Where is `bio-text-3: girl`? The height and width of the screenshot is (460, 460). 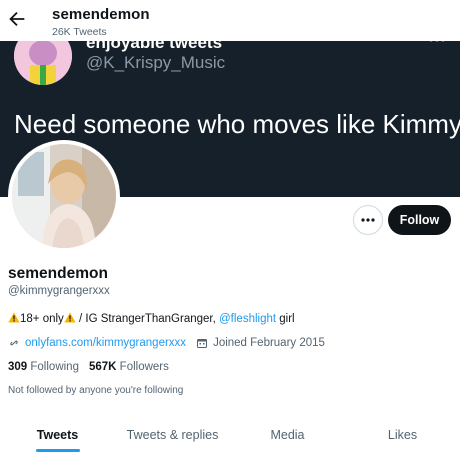
bio-text-3: girl is located at coordinates (285, 319).